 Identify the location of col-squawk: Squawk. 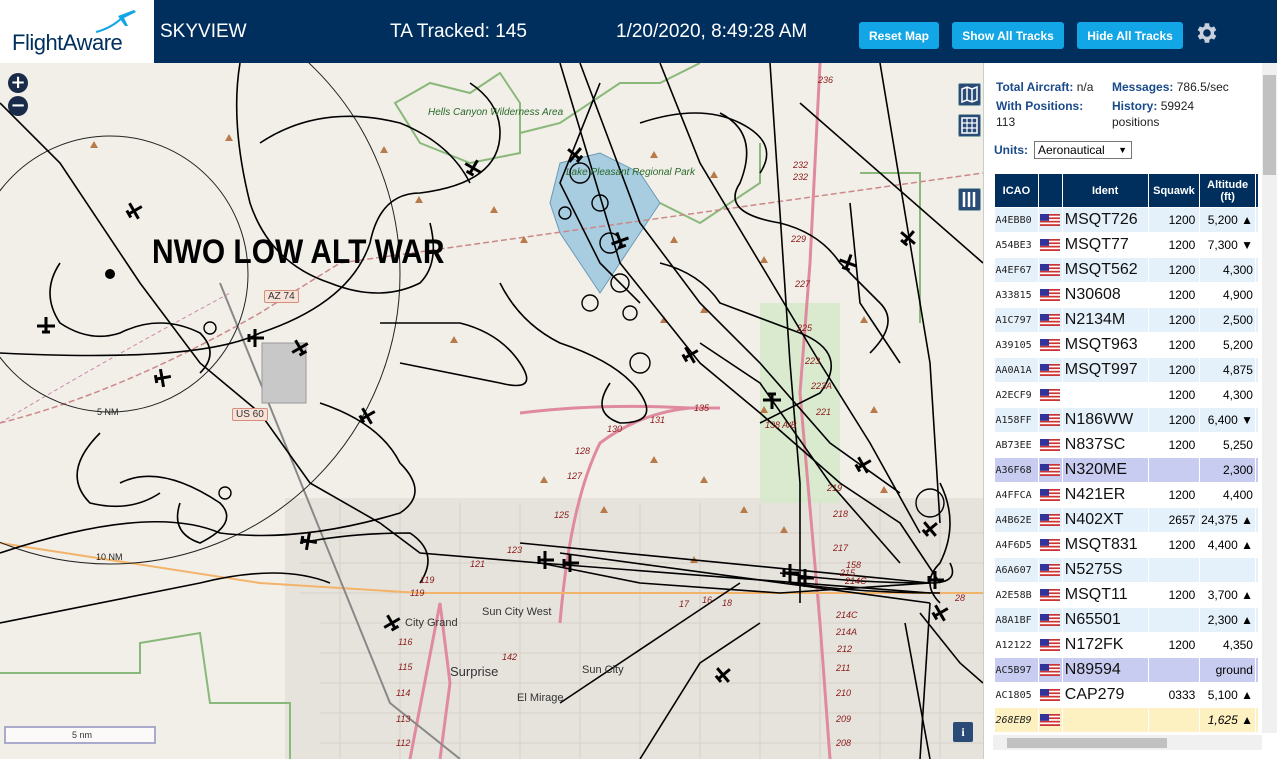
(1174, 190).